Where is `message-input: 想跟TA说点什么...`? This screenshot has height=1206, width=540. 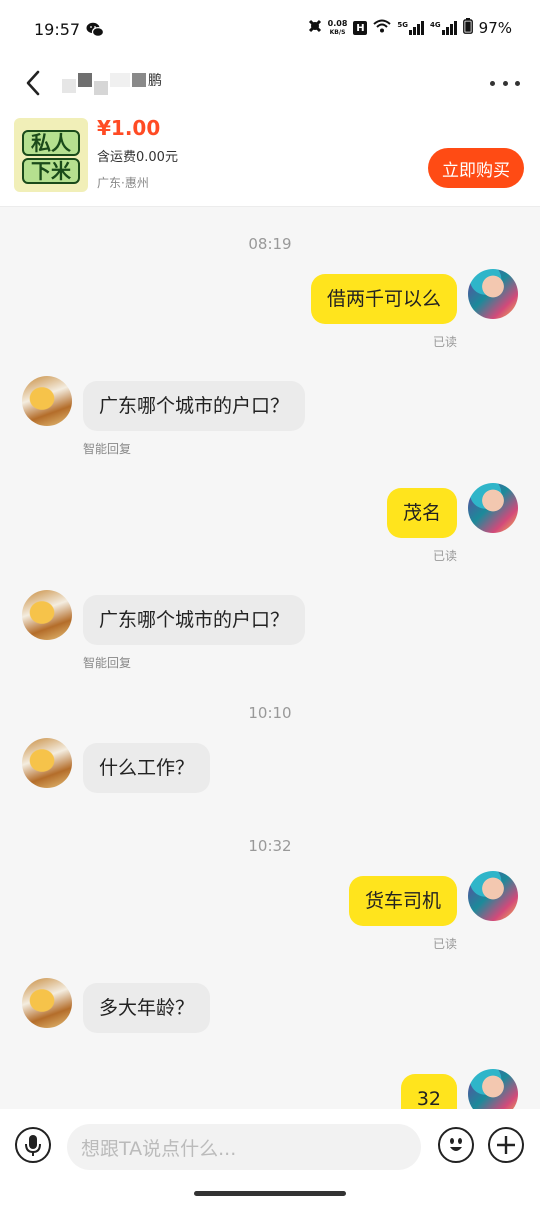 message-input: 想跟TA说点什么... is located at coordinates (244, 1147).